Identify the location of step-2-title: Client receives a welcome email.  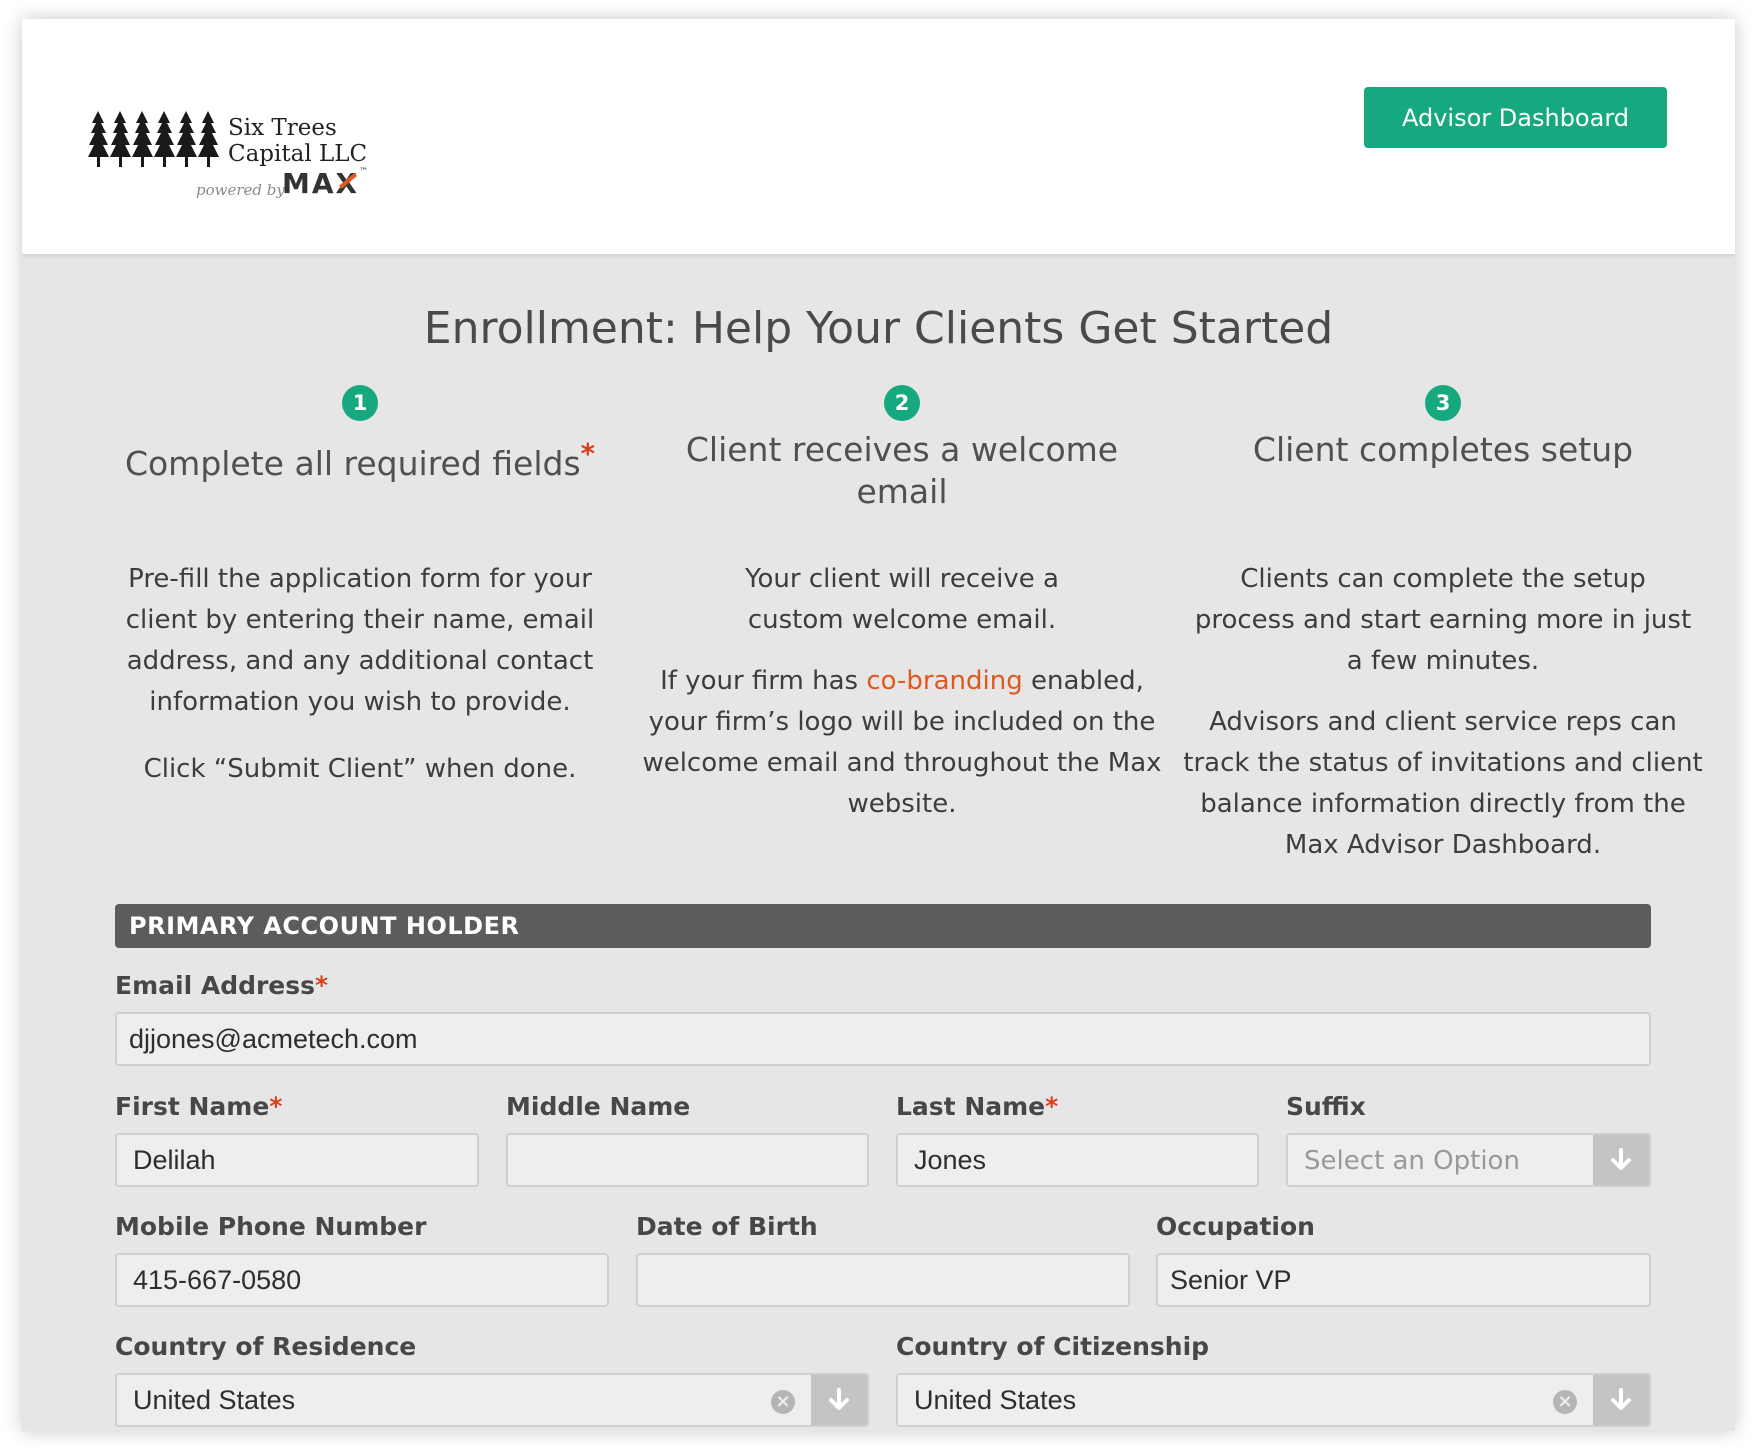
(902, 470).